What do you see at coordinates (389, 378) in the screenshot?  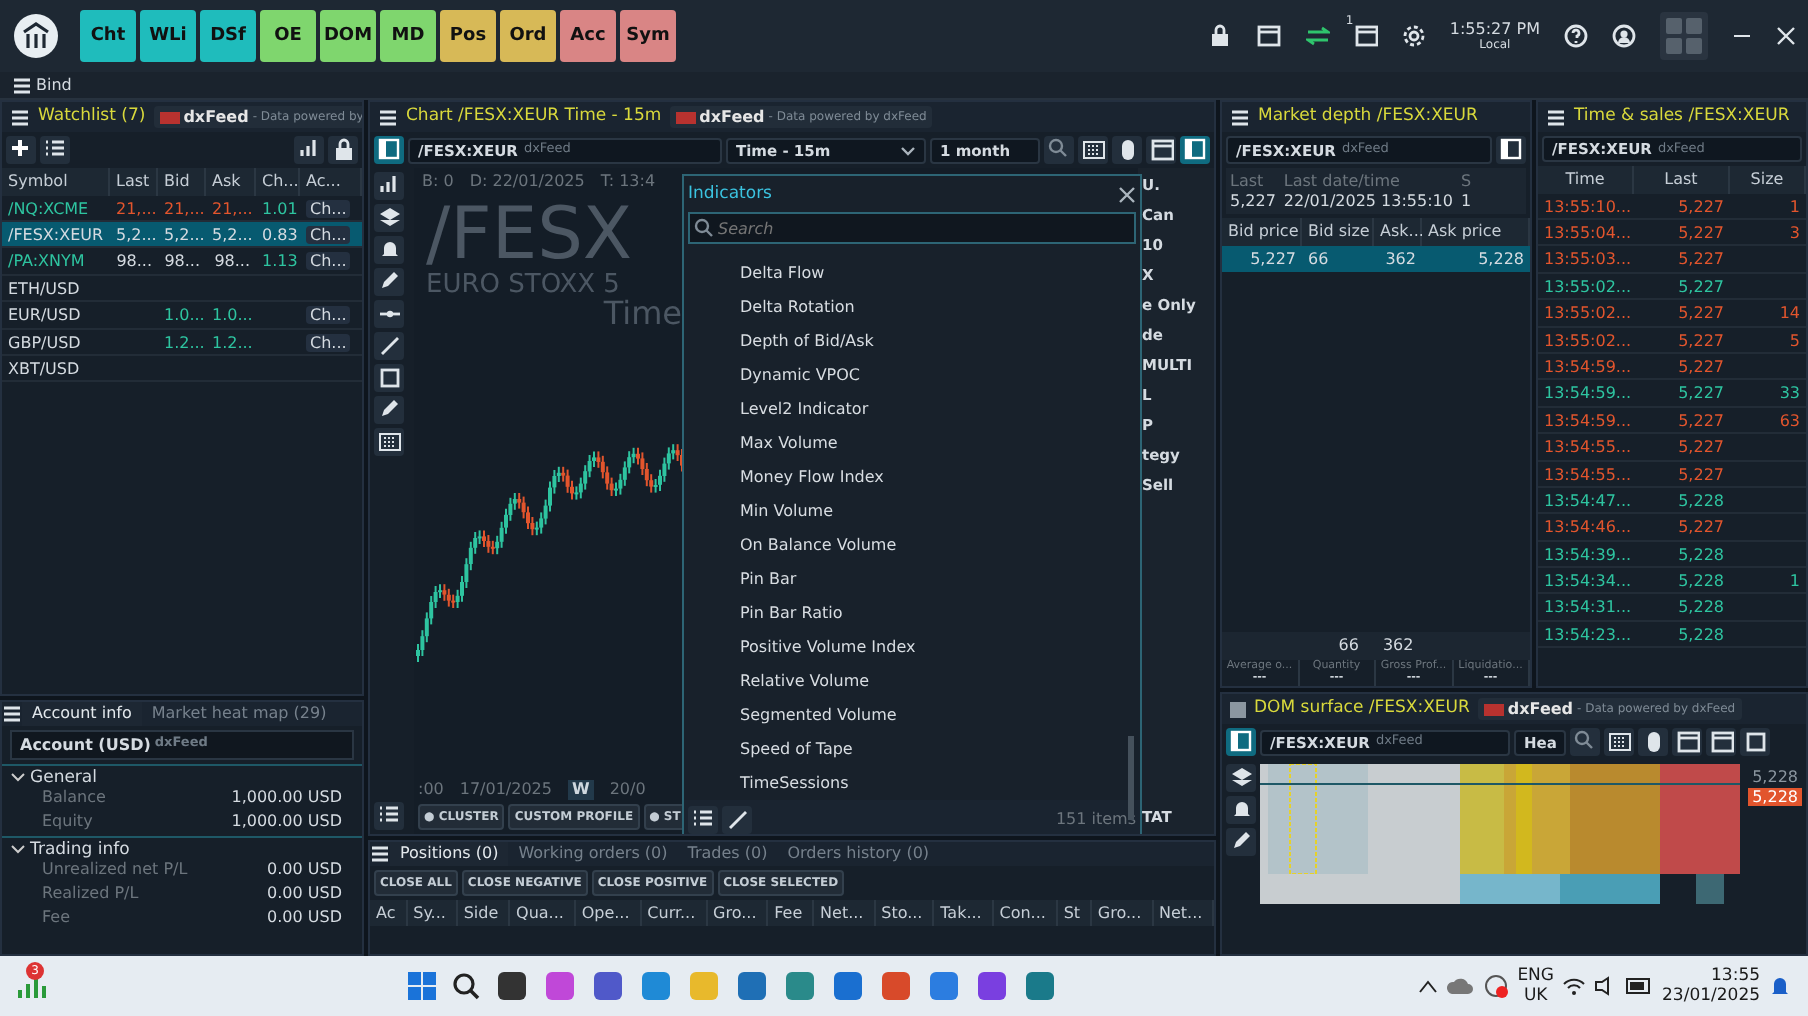 I see `rectangle-button` at bounding box center [389, 378].